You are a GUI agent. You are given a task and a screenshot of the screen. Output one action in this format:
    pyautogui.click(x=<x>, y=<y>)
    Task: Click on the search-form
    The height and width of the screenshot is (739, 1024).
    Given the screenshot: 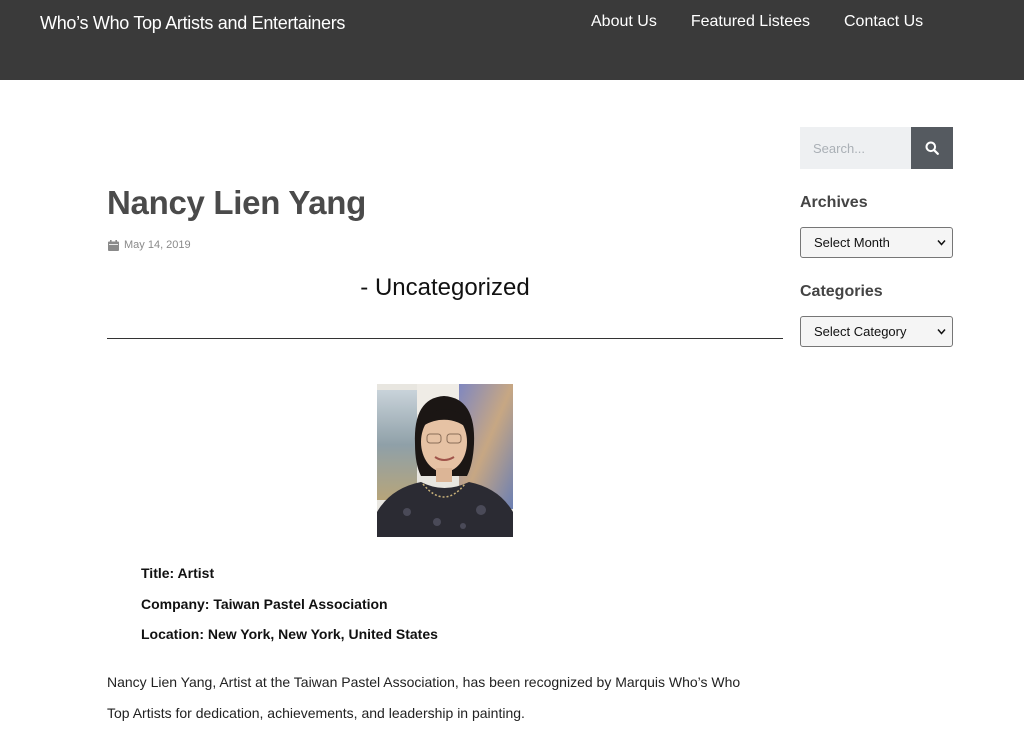 What is the action you would take?
    pyautogui.click(x=876, y=148)
    